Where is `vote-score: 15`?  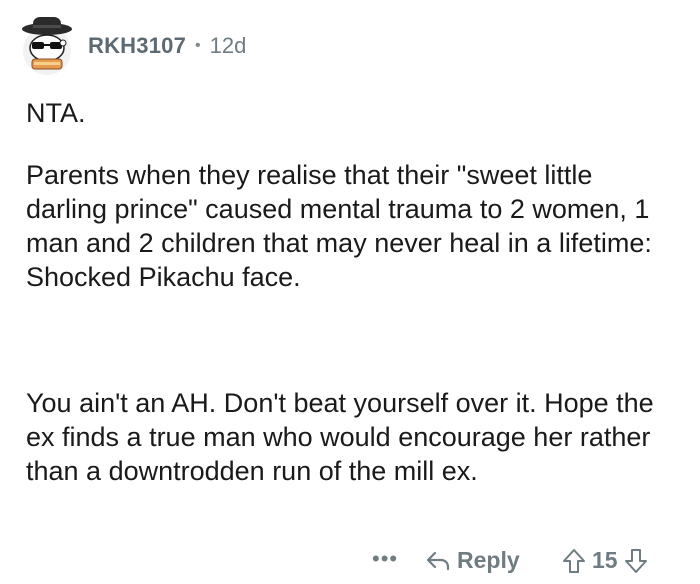 vote-score: 15 is located at coordinates (605, 560).